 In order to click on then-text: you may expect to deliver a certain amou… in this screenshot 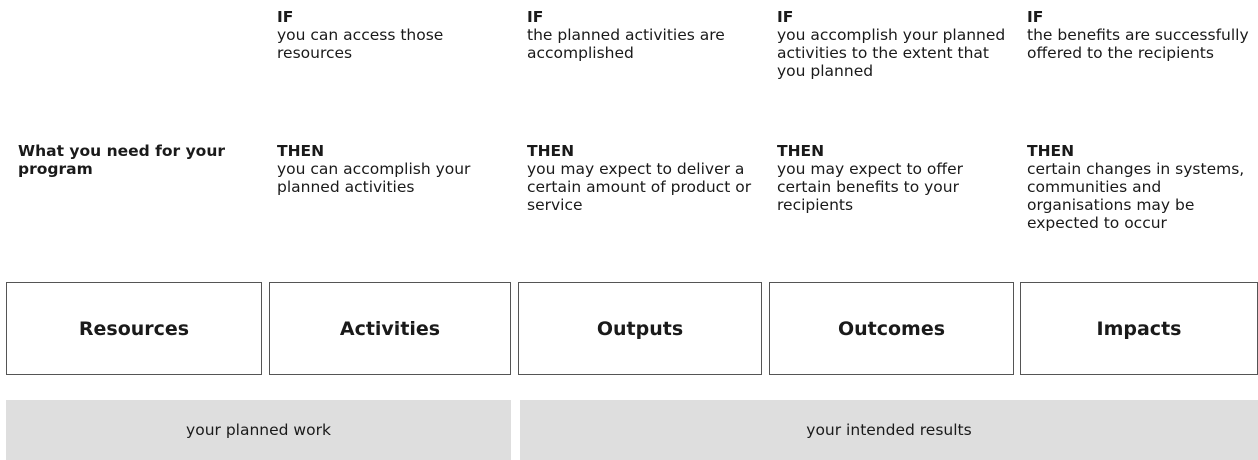, I will do `click(639, 187)`.